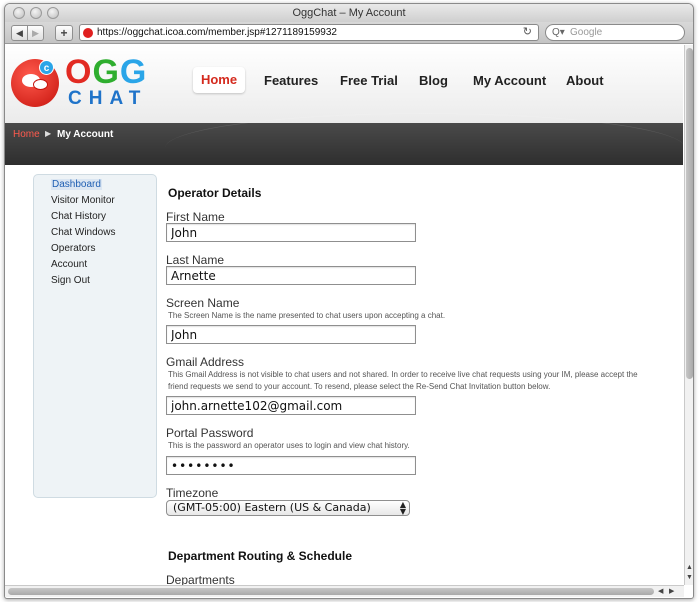 The width and height of the screenshot is (700, 602). I want to click on nav-features: Features, so click(291, 80).